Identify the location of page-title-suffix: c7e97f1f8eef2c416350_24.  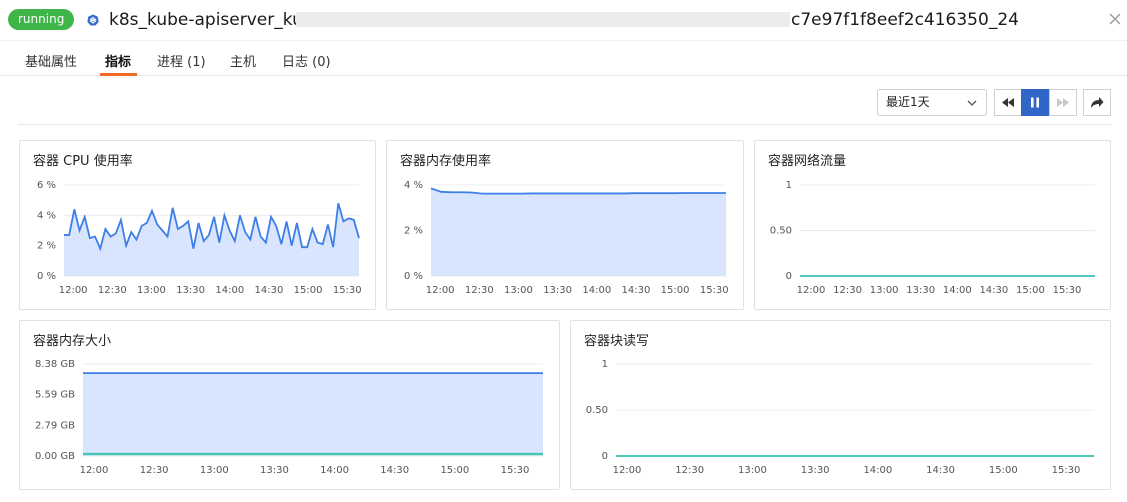
(905, 20).